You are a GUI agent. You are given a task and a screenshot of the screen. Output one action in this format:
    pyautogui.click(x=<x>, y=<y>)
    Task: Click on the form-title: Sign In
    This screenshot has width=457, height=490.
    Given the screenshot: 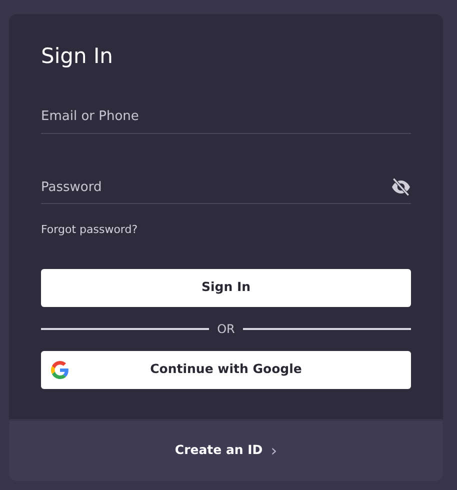 What is the action you would take?
    pyautogui.click(x=77, y=57)
    